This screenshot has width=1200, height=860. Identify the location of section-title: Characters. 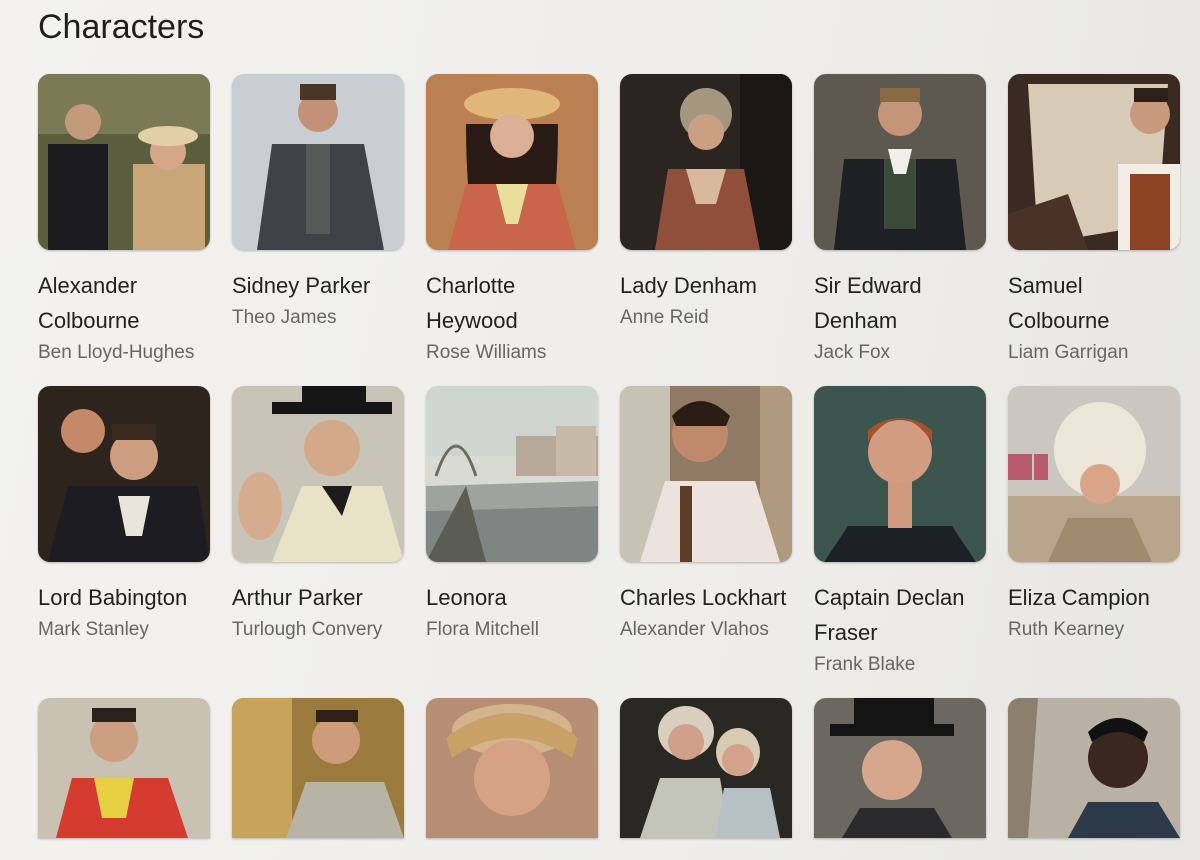
(121, 27).